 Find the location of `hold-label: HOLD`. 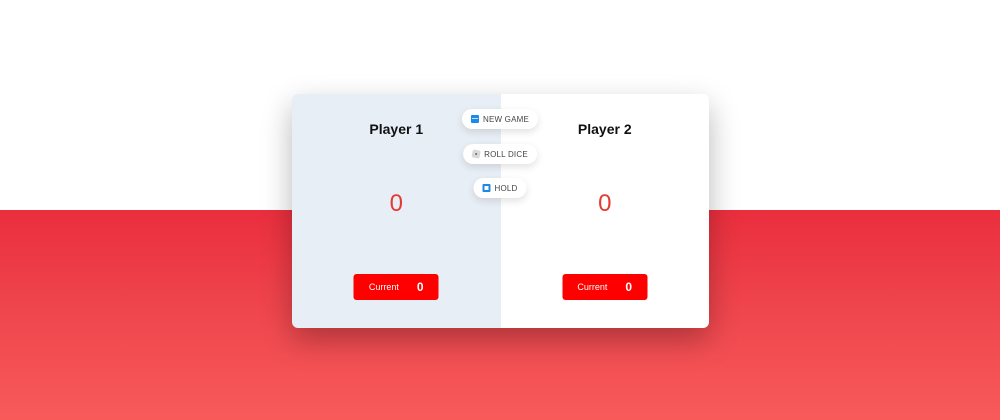

hold-label: HOLD is located at coordinates (506, 188).